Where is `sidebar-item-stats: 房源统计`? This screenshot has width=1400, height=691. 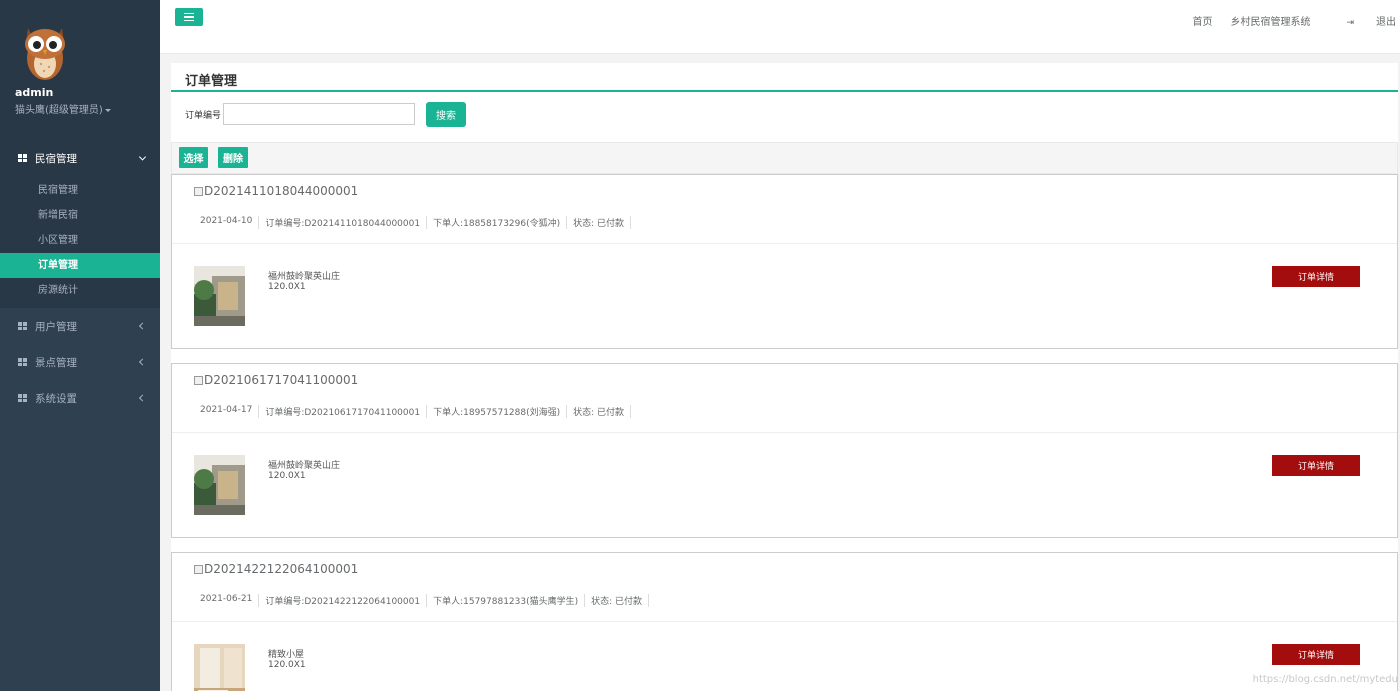 sidebar-item-stats: 房源统计 is located at coordinates (80, 290).